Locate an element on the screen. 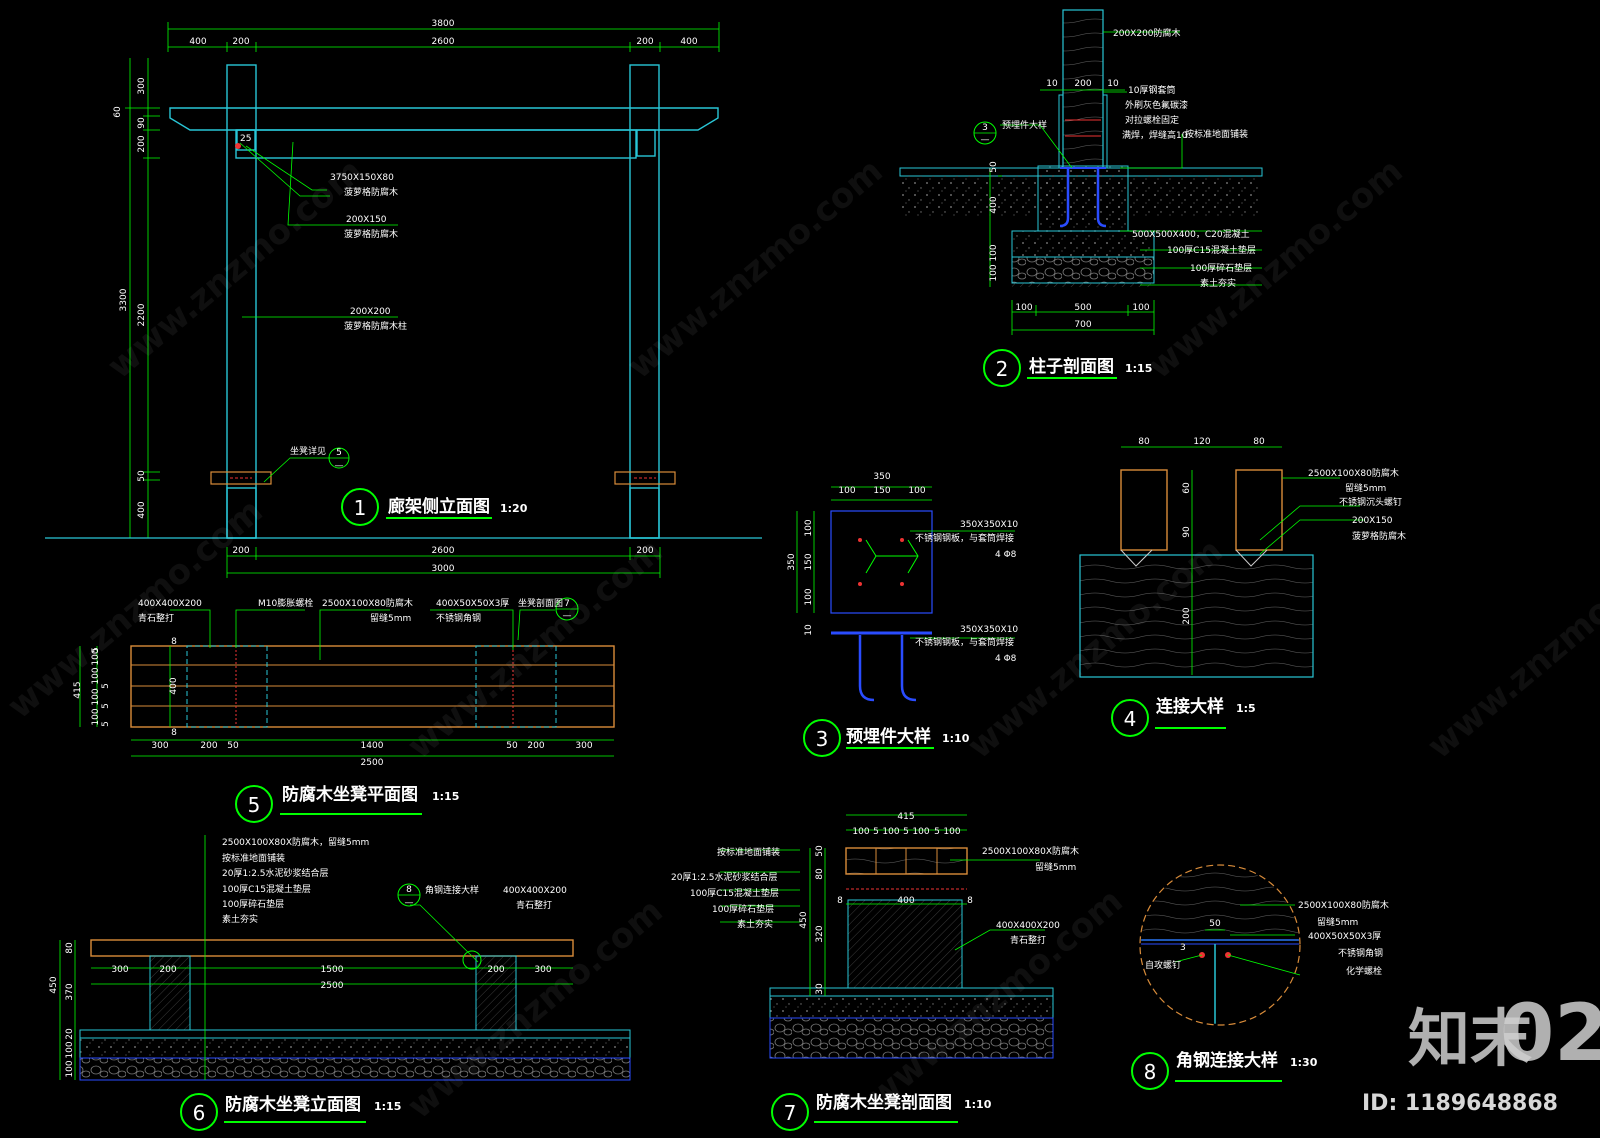 This screenshot has height=1138, width=1600. v7-number: 7 is located at coordinates (790, 1113).